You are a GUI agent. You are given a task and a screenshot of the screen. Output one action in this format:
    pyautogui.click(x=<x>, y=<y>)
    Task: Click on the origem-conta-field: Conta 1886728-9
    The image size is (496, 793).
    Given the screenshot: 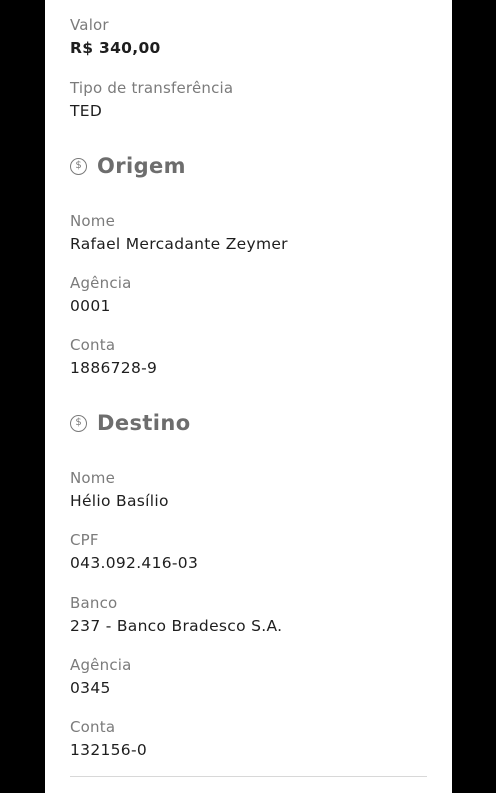 What is the action you would take?
    pyautogui.click(x=113, y=357)
    